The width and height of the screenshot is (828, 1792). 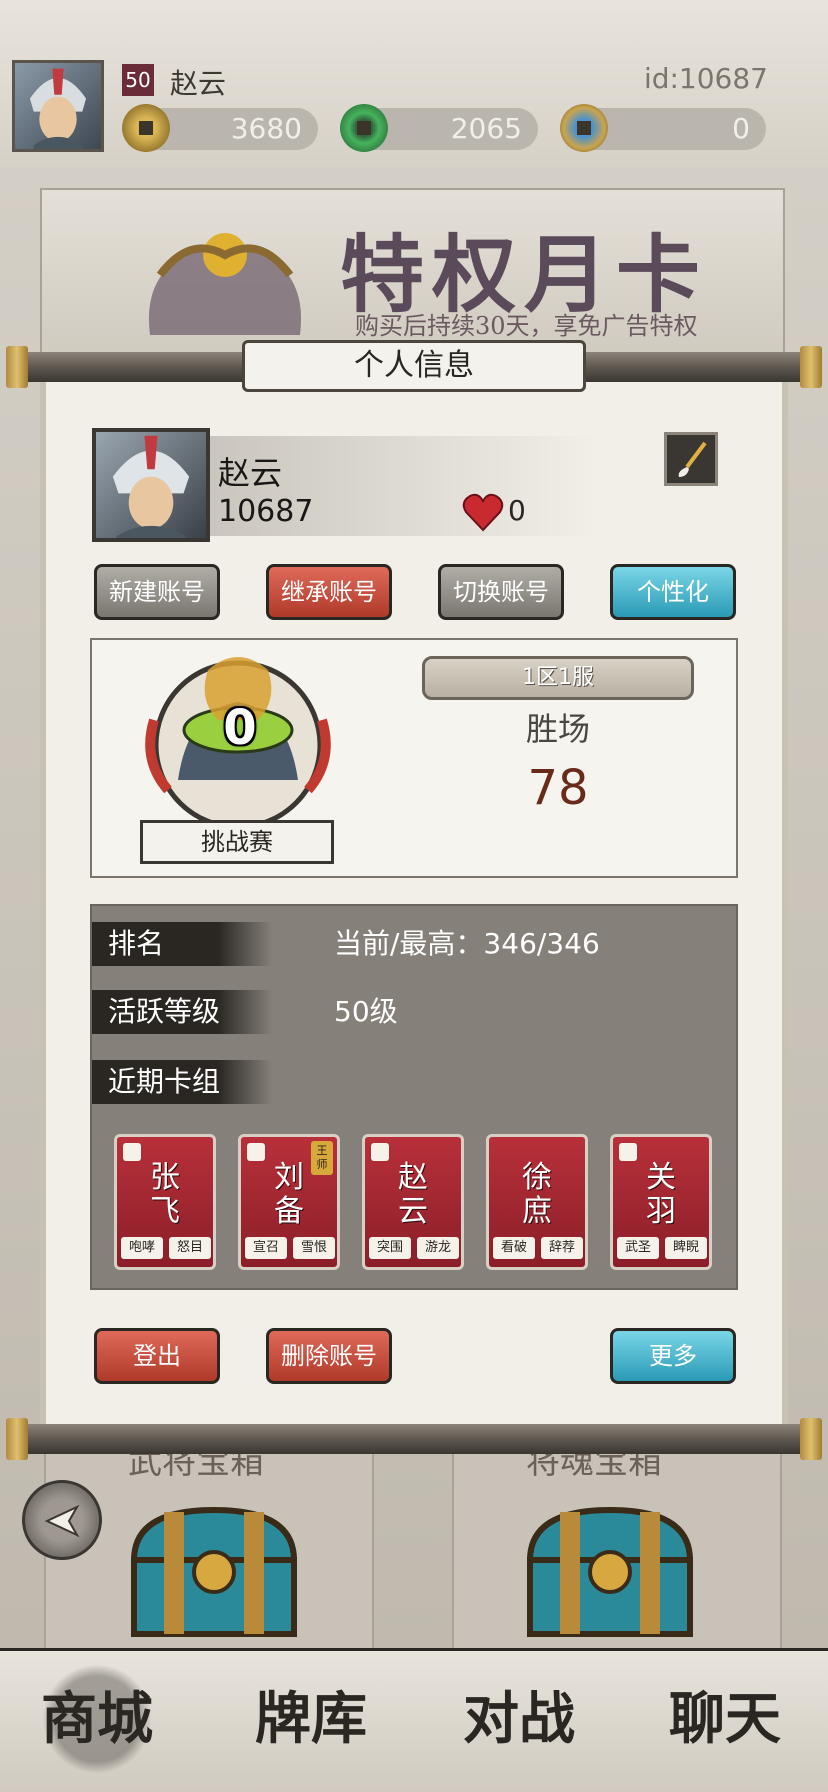 I want to click on personalize-button: 个性化, so click(x=673, y=592).